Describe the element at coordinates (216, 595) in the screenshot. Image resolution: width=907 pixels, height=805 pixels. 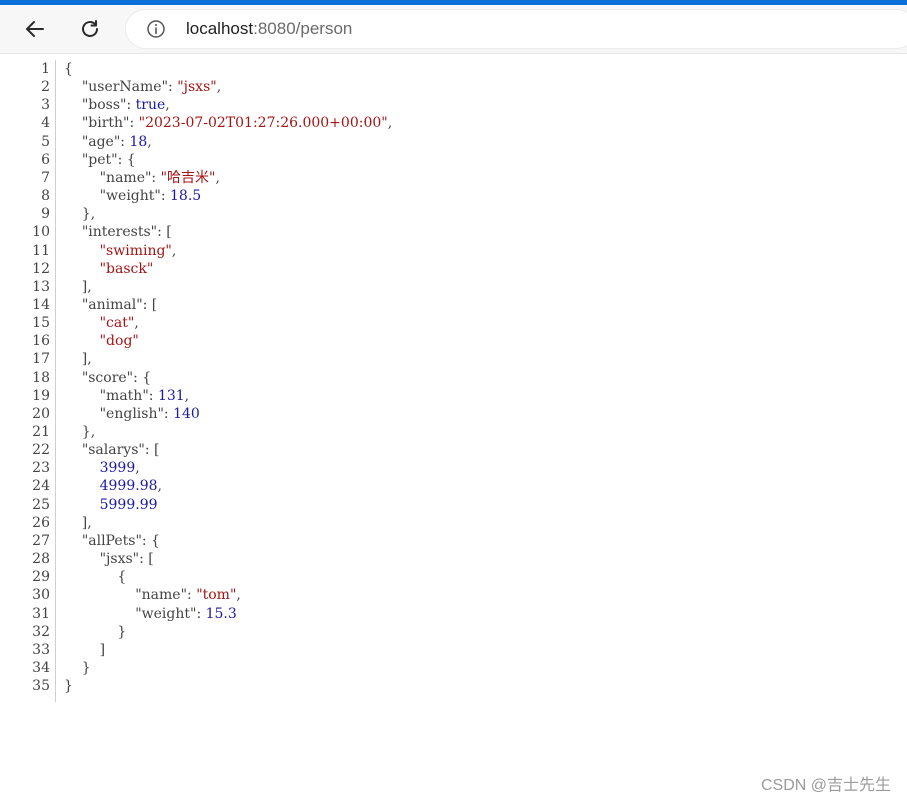
I see `json-string: "tom"` at that location.